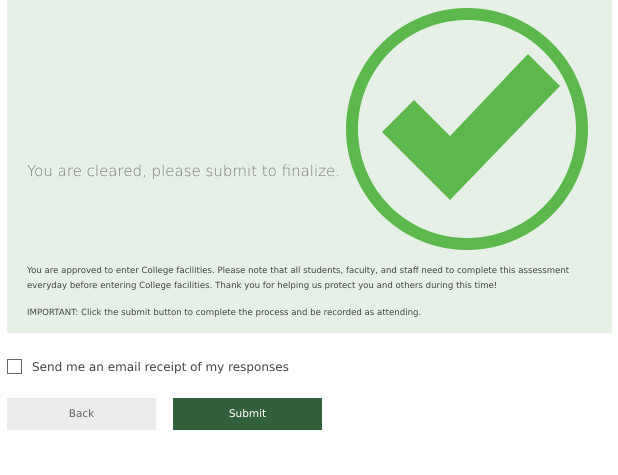 The height and width of the screenshot is (475, 618). I want to click on important-notice: IMPORTANT: Click the submit button to complete the process and be recorded as attending., so click(224, 313).